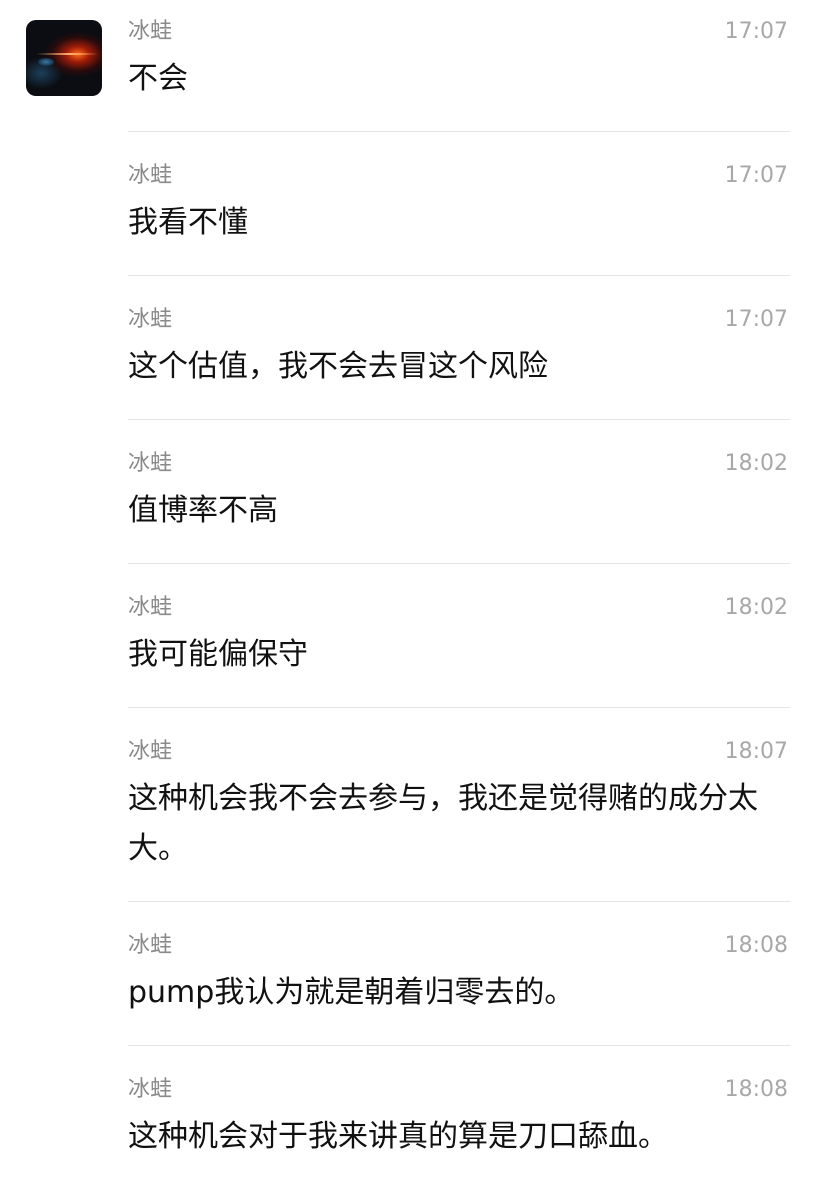 This screenshot has height=1200, width=824. What do you see at coordinates (218, 654) in the screenshot?
I see `message-text: 我可能偏保守` at bounding box center [218, 654].